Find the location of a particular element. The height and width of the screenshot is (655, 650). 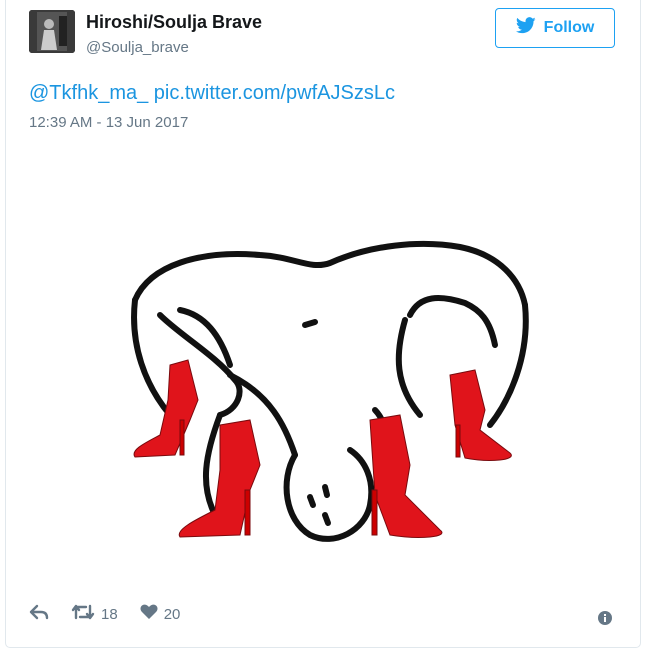

info-icon is located at coordinates (605, 620).